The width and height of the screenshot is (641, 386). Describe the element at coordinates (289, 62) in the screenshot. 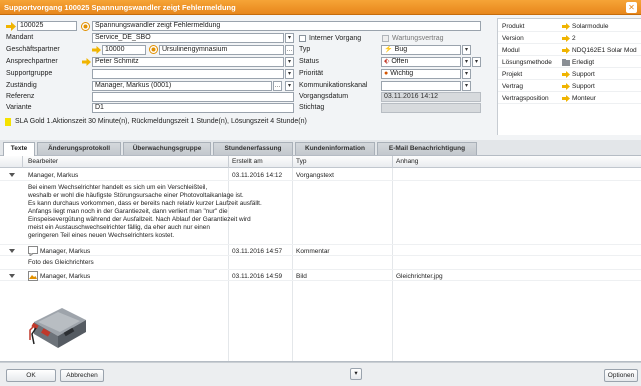

I see `ansprechpartner-dropdown-button: ▾` at that location.